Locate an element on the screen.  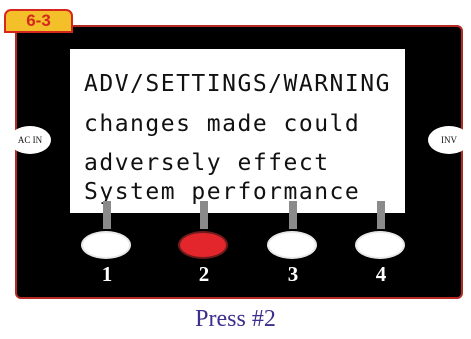
button-column-1: 1 is located at coordinates (107, 243).